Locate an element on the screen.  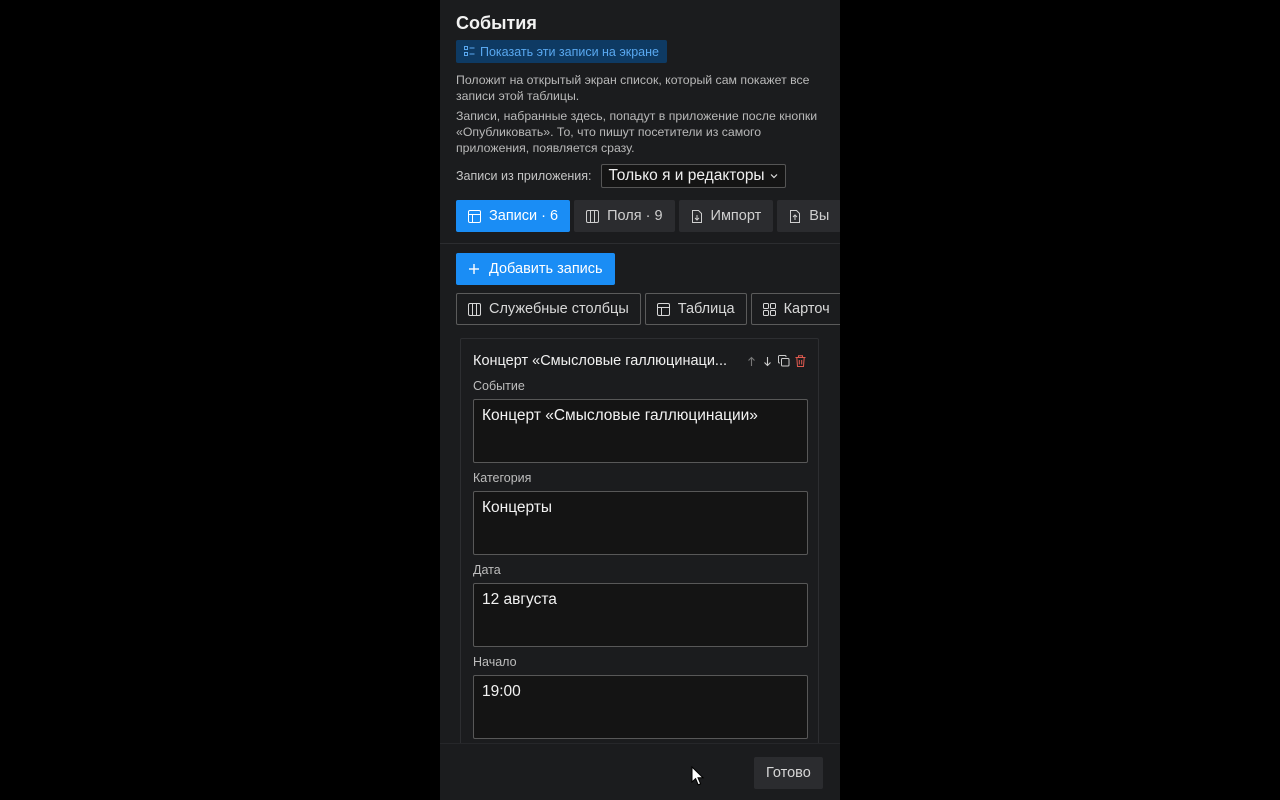
show-on-screen-button: Показать эти записи на экране is located at coordinates (561, 51).